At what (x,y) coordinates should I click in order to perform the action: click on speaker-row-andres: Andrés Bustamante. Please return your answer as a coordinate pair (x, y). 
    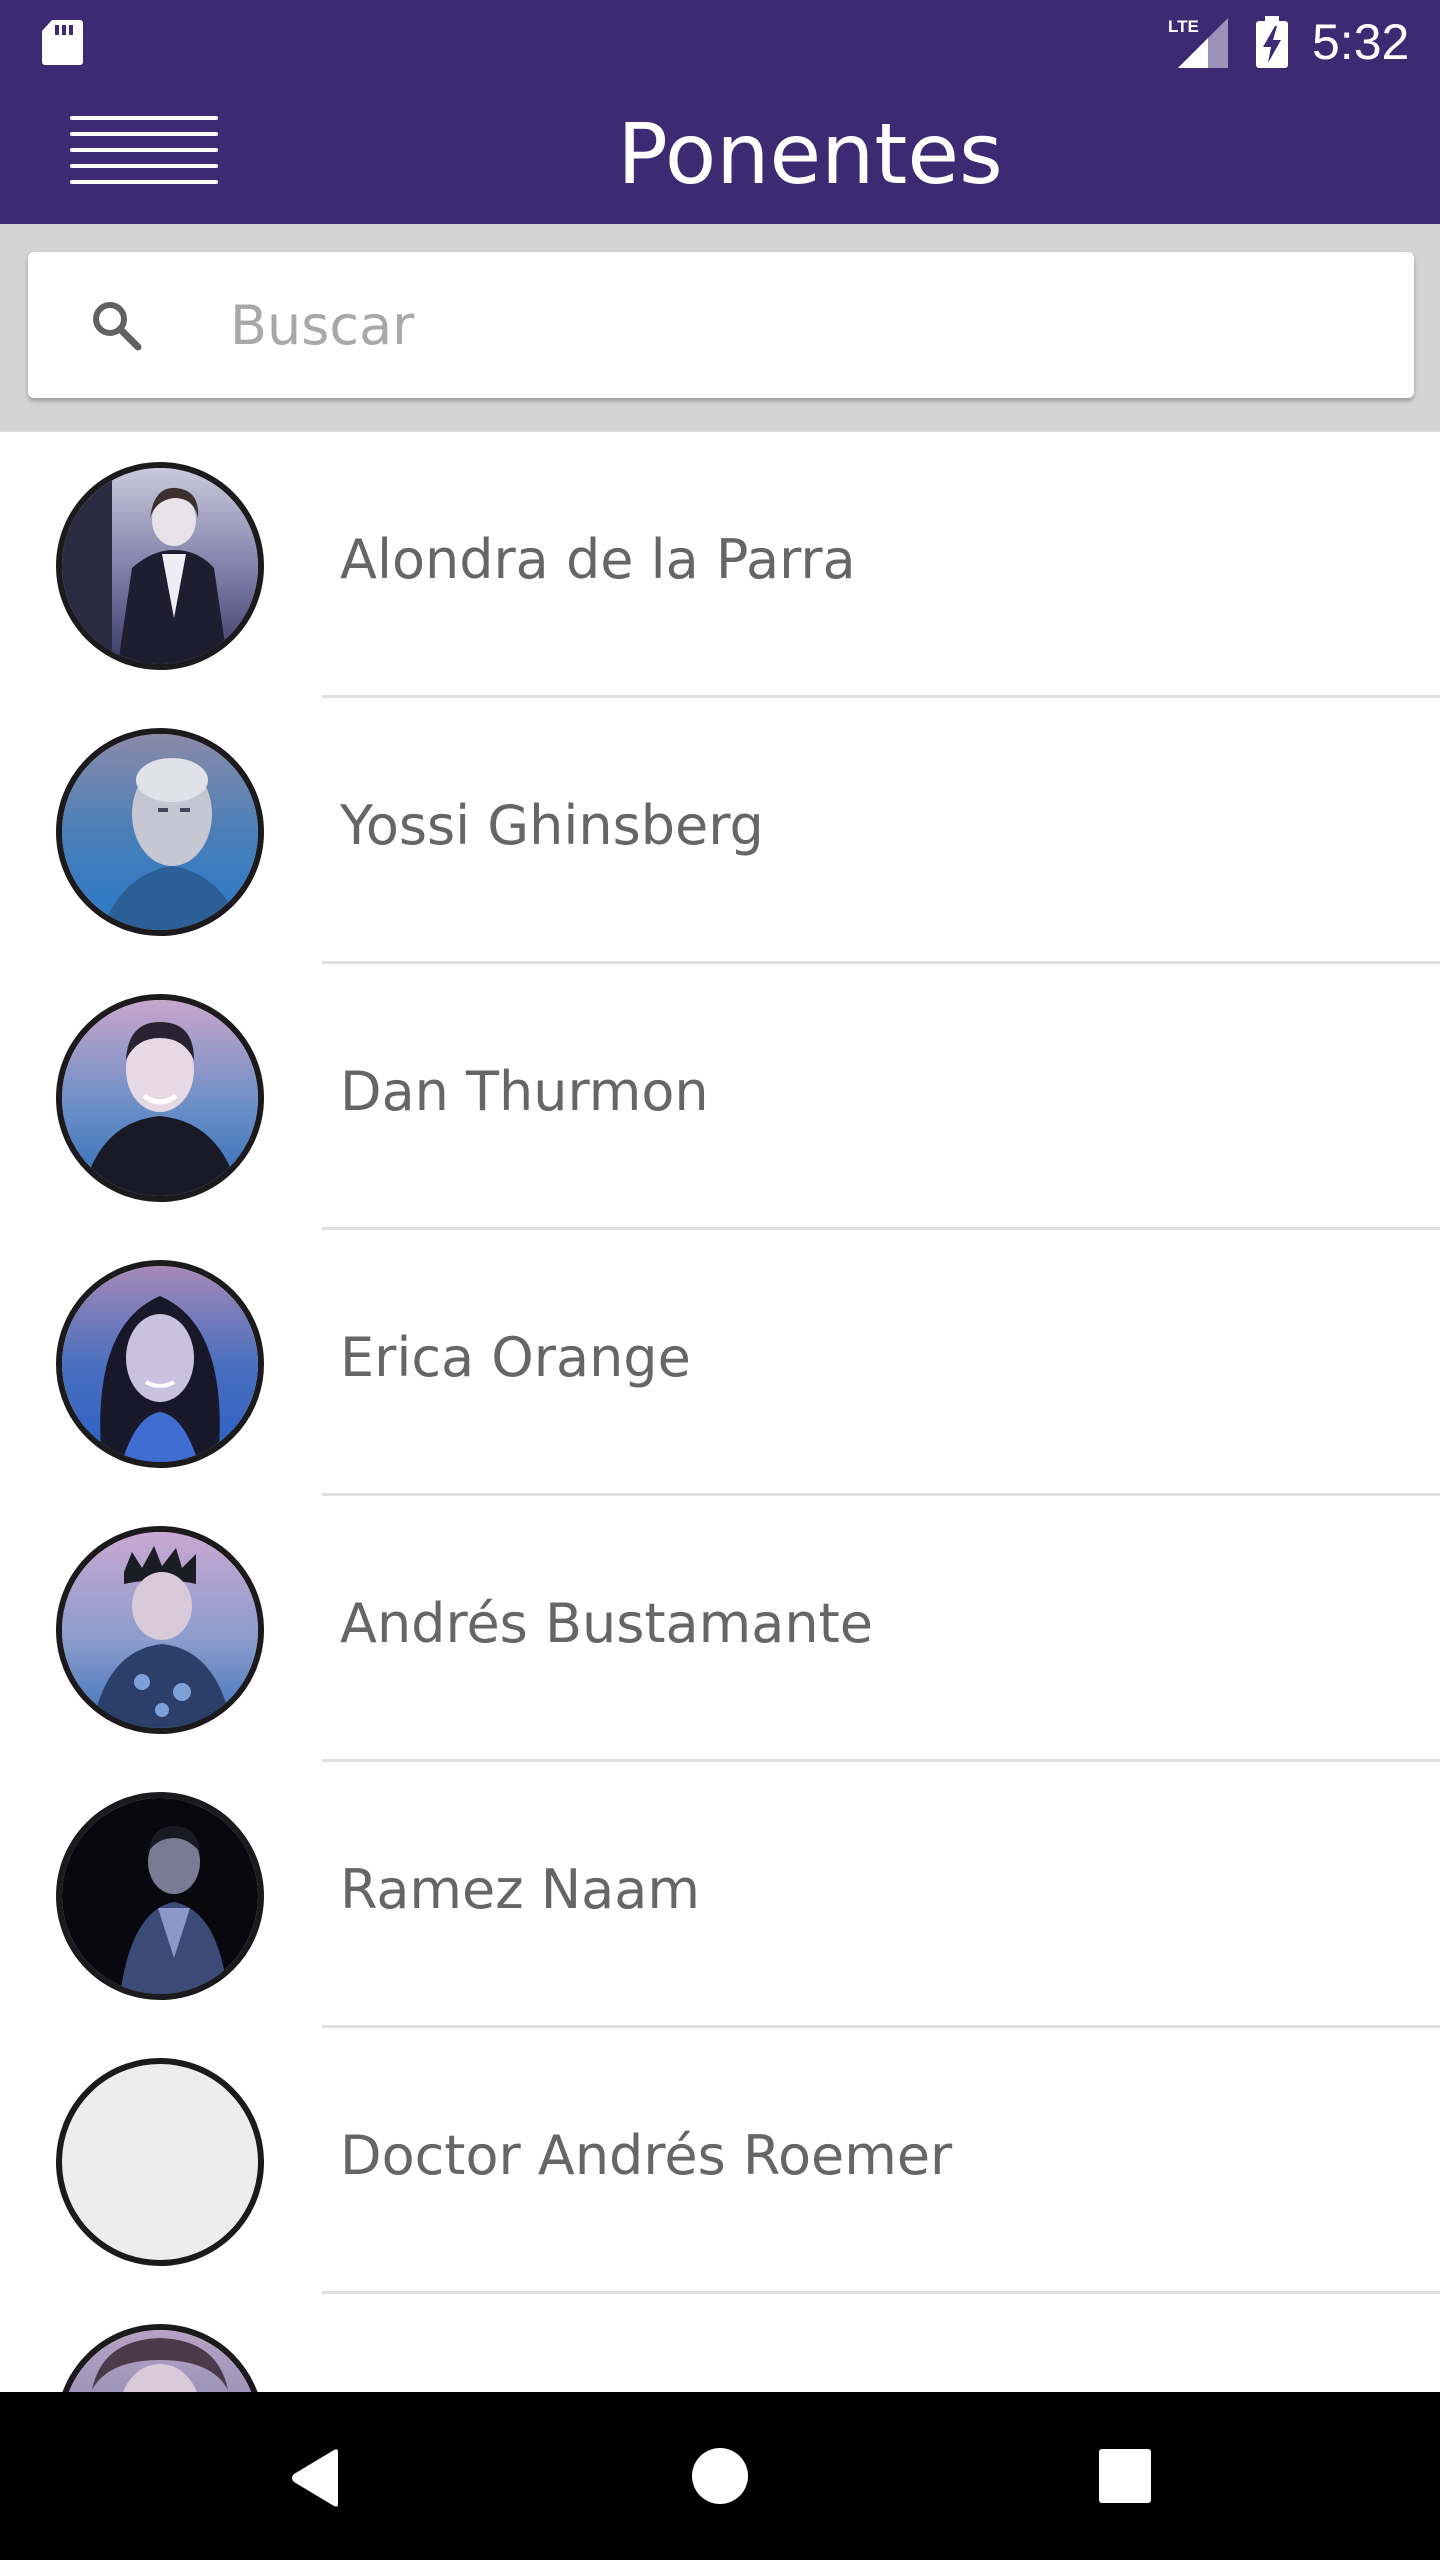
    Looking at the image, I should click on (720, 1629).